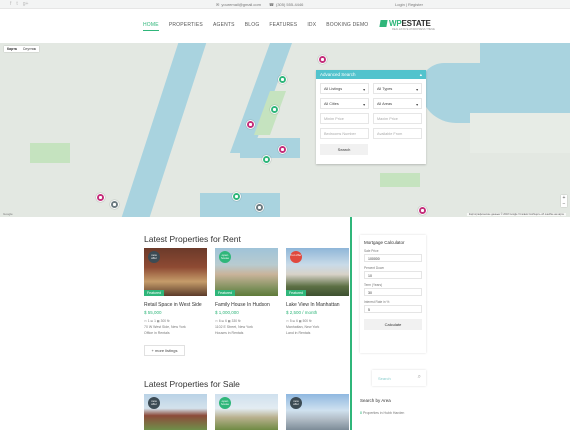  What do you see at coordinates (317, 272) in the screenshot?
I see `property-image: hot offer Featured` at bounding box center [317, 272].